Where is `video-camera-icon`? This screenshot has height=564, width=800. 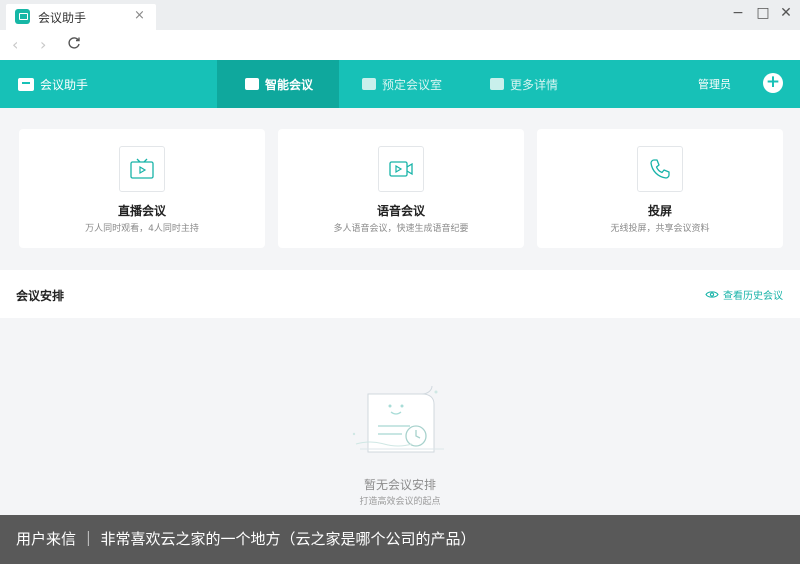 video-camera-icon is located at coordinates (401, 169).